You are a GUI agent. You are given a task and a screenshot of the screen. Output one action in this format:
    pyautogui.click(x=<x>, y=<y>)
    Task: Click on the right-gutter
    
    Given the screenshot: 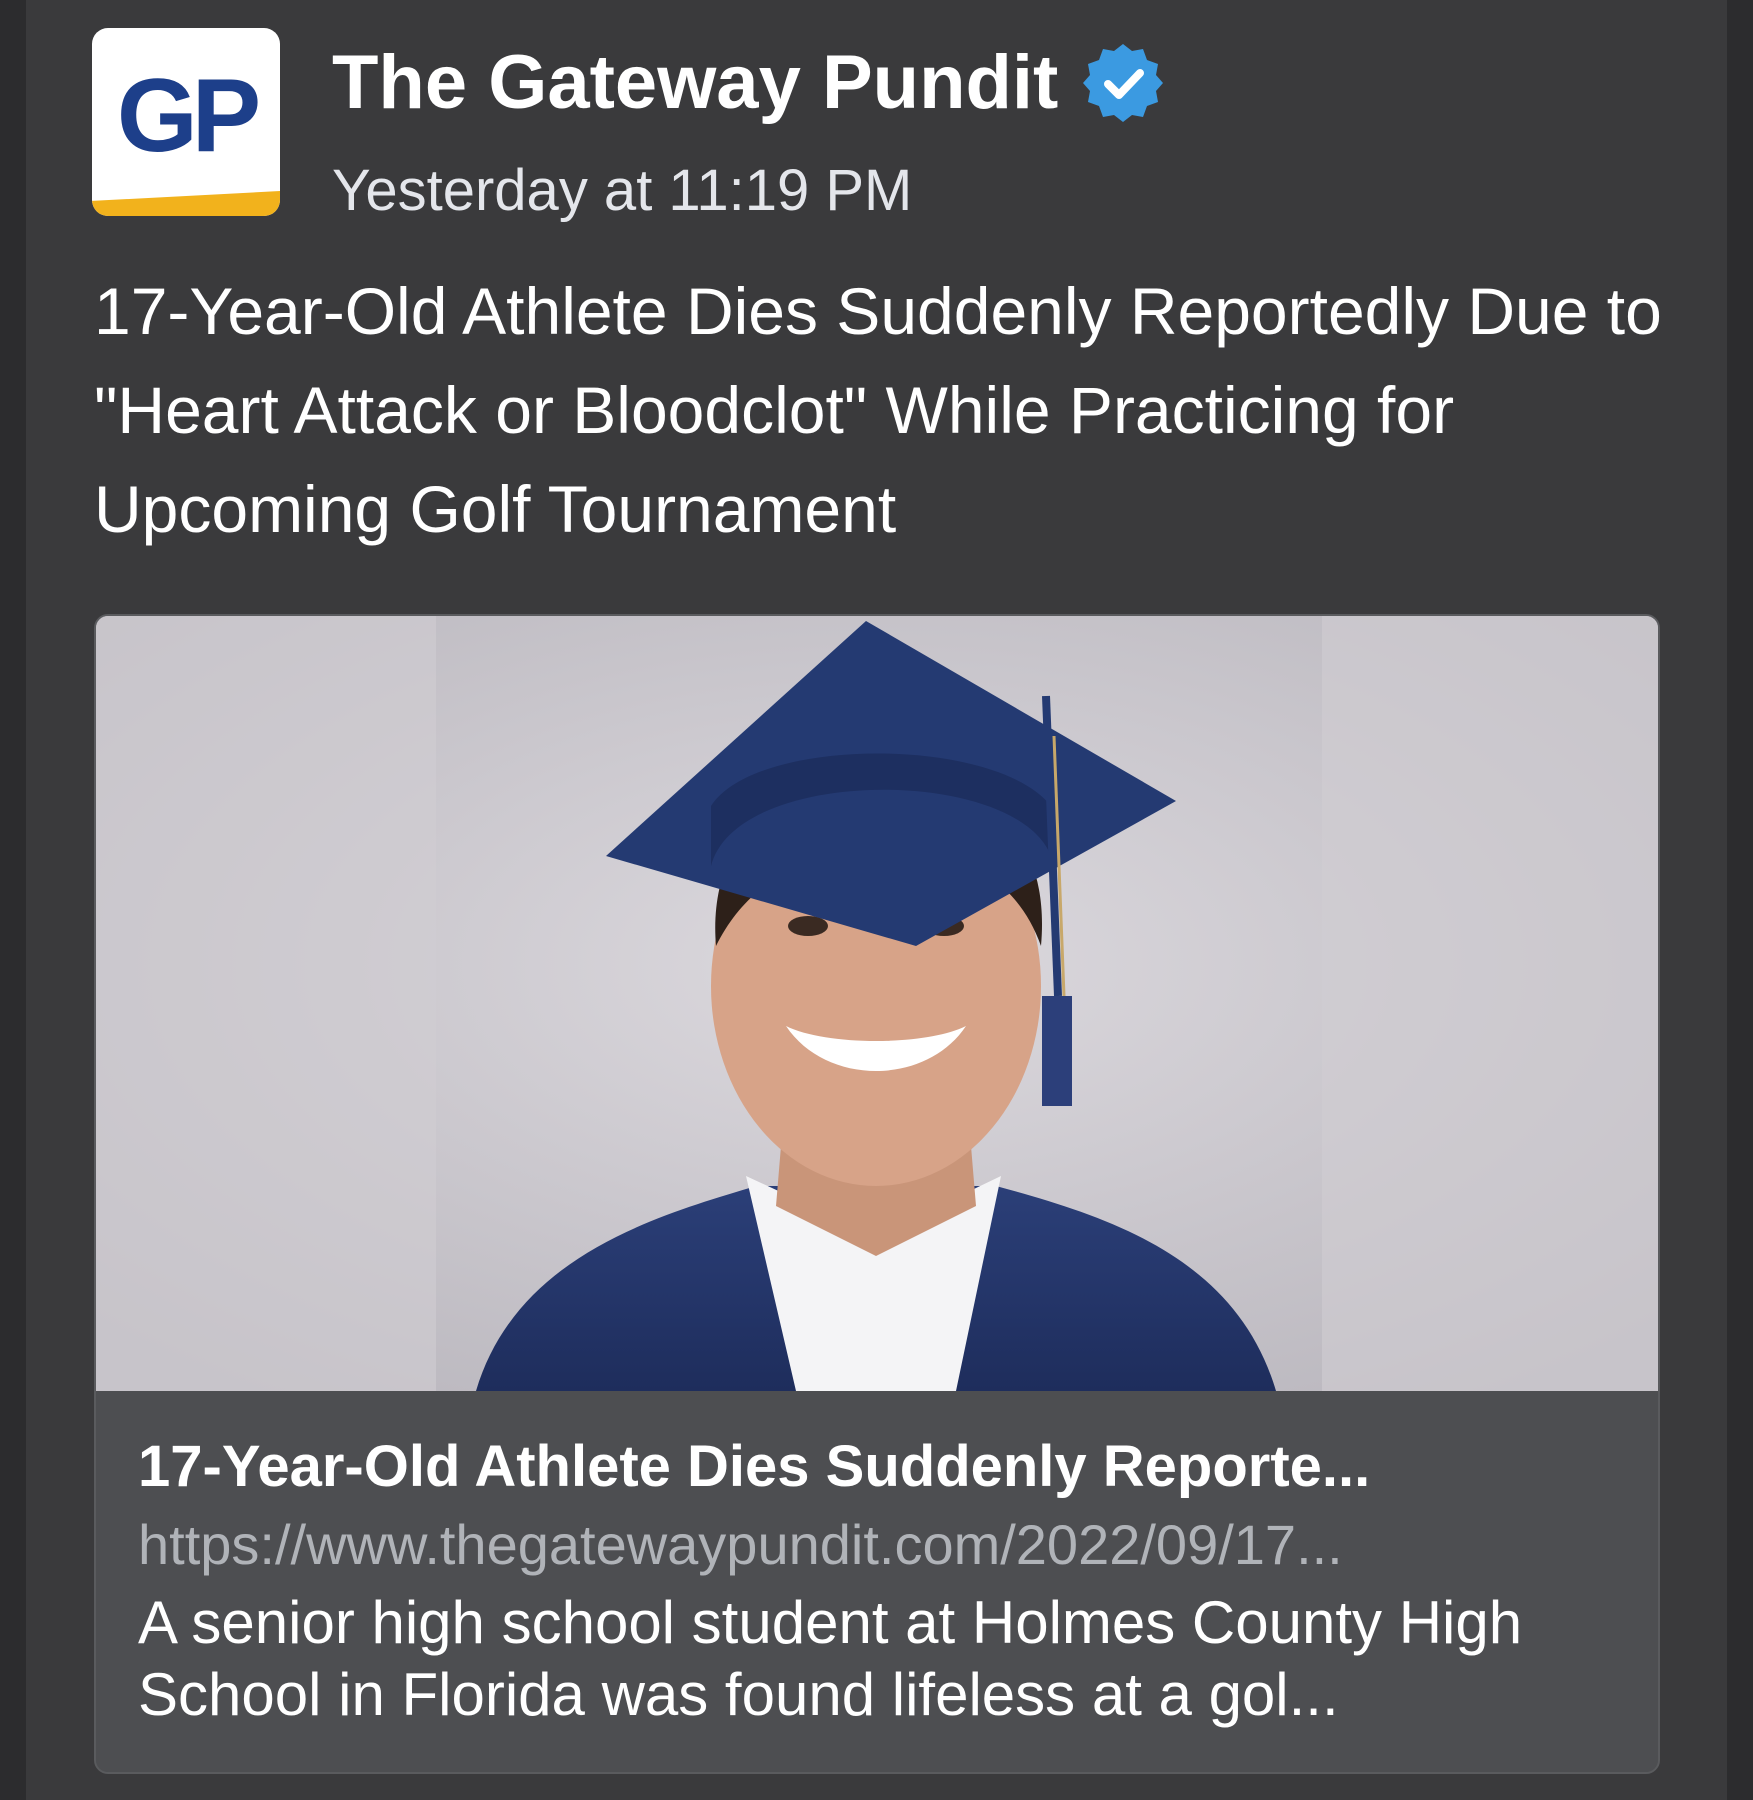 What is the action you would take?
    pyautogui.click(x=1740, y=900)
    